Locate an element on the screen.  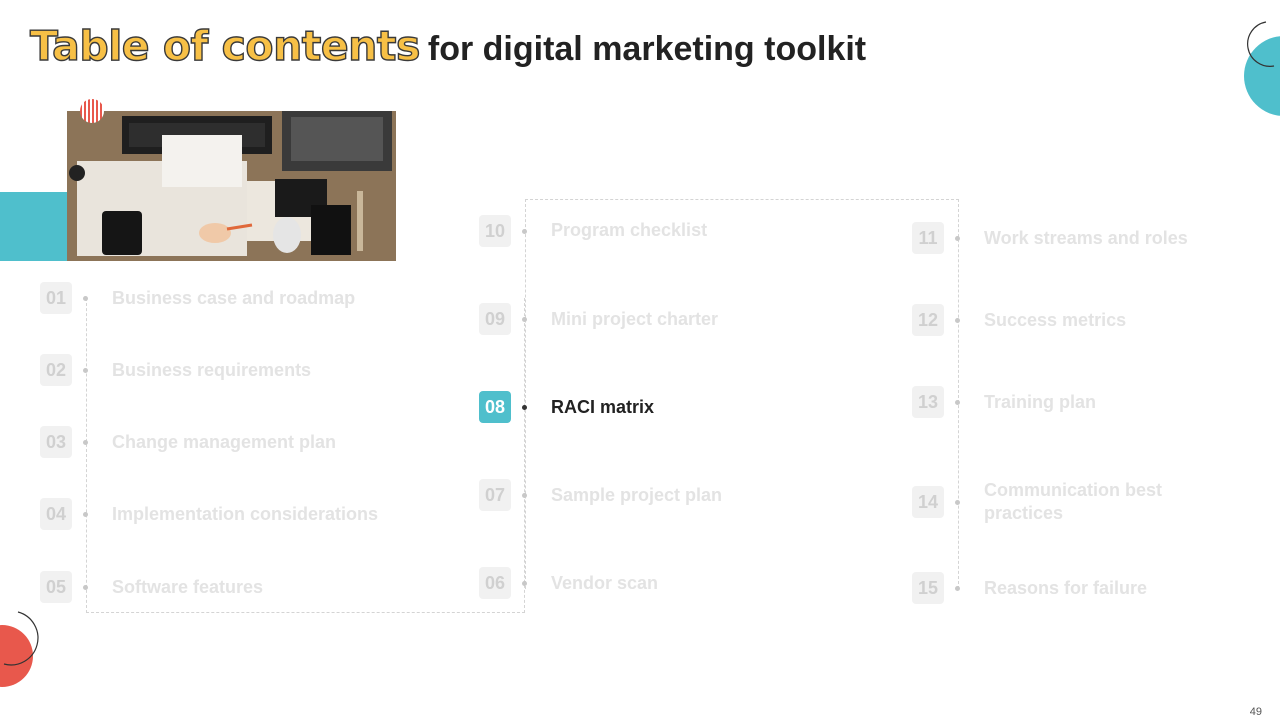
toc-number: 15 is located at coordinates (928, 588).